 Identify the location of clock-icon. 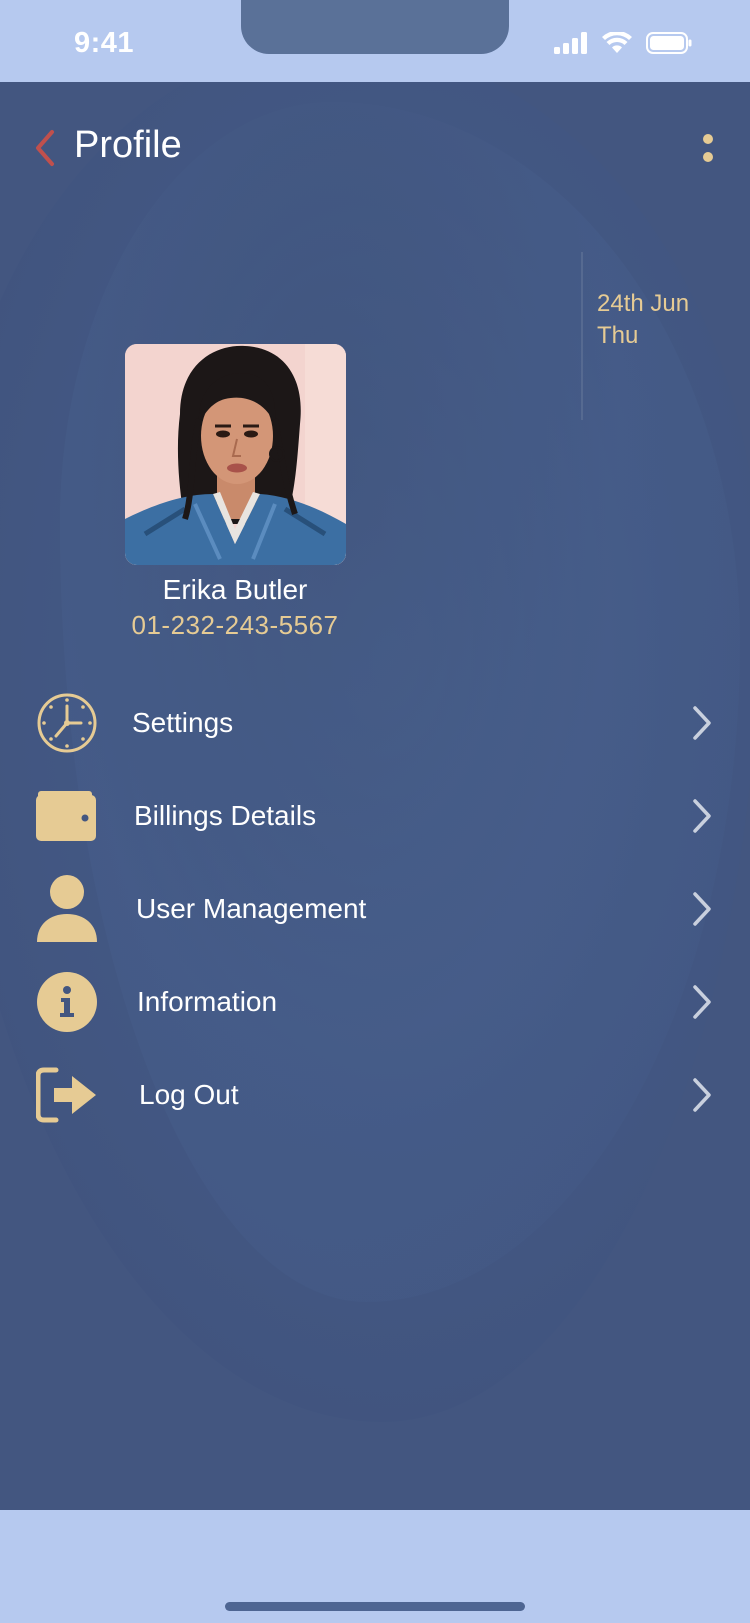
(67, 723).